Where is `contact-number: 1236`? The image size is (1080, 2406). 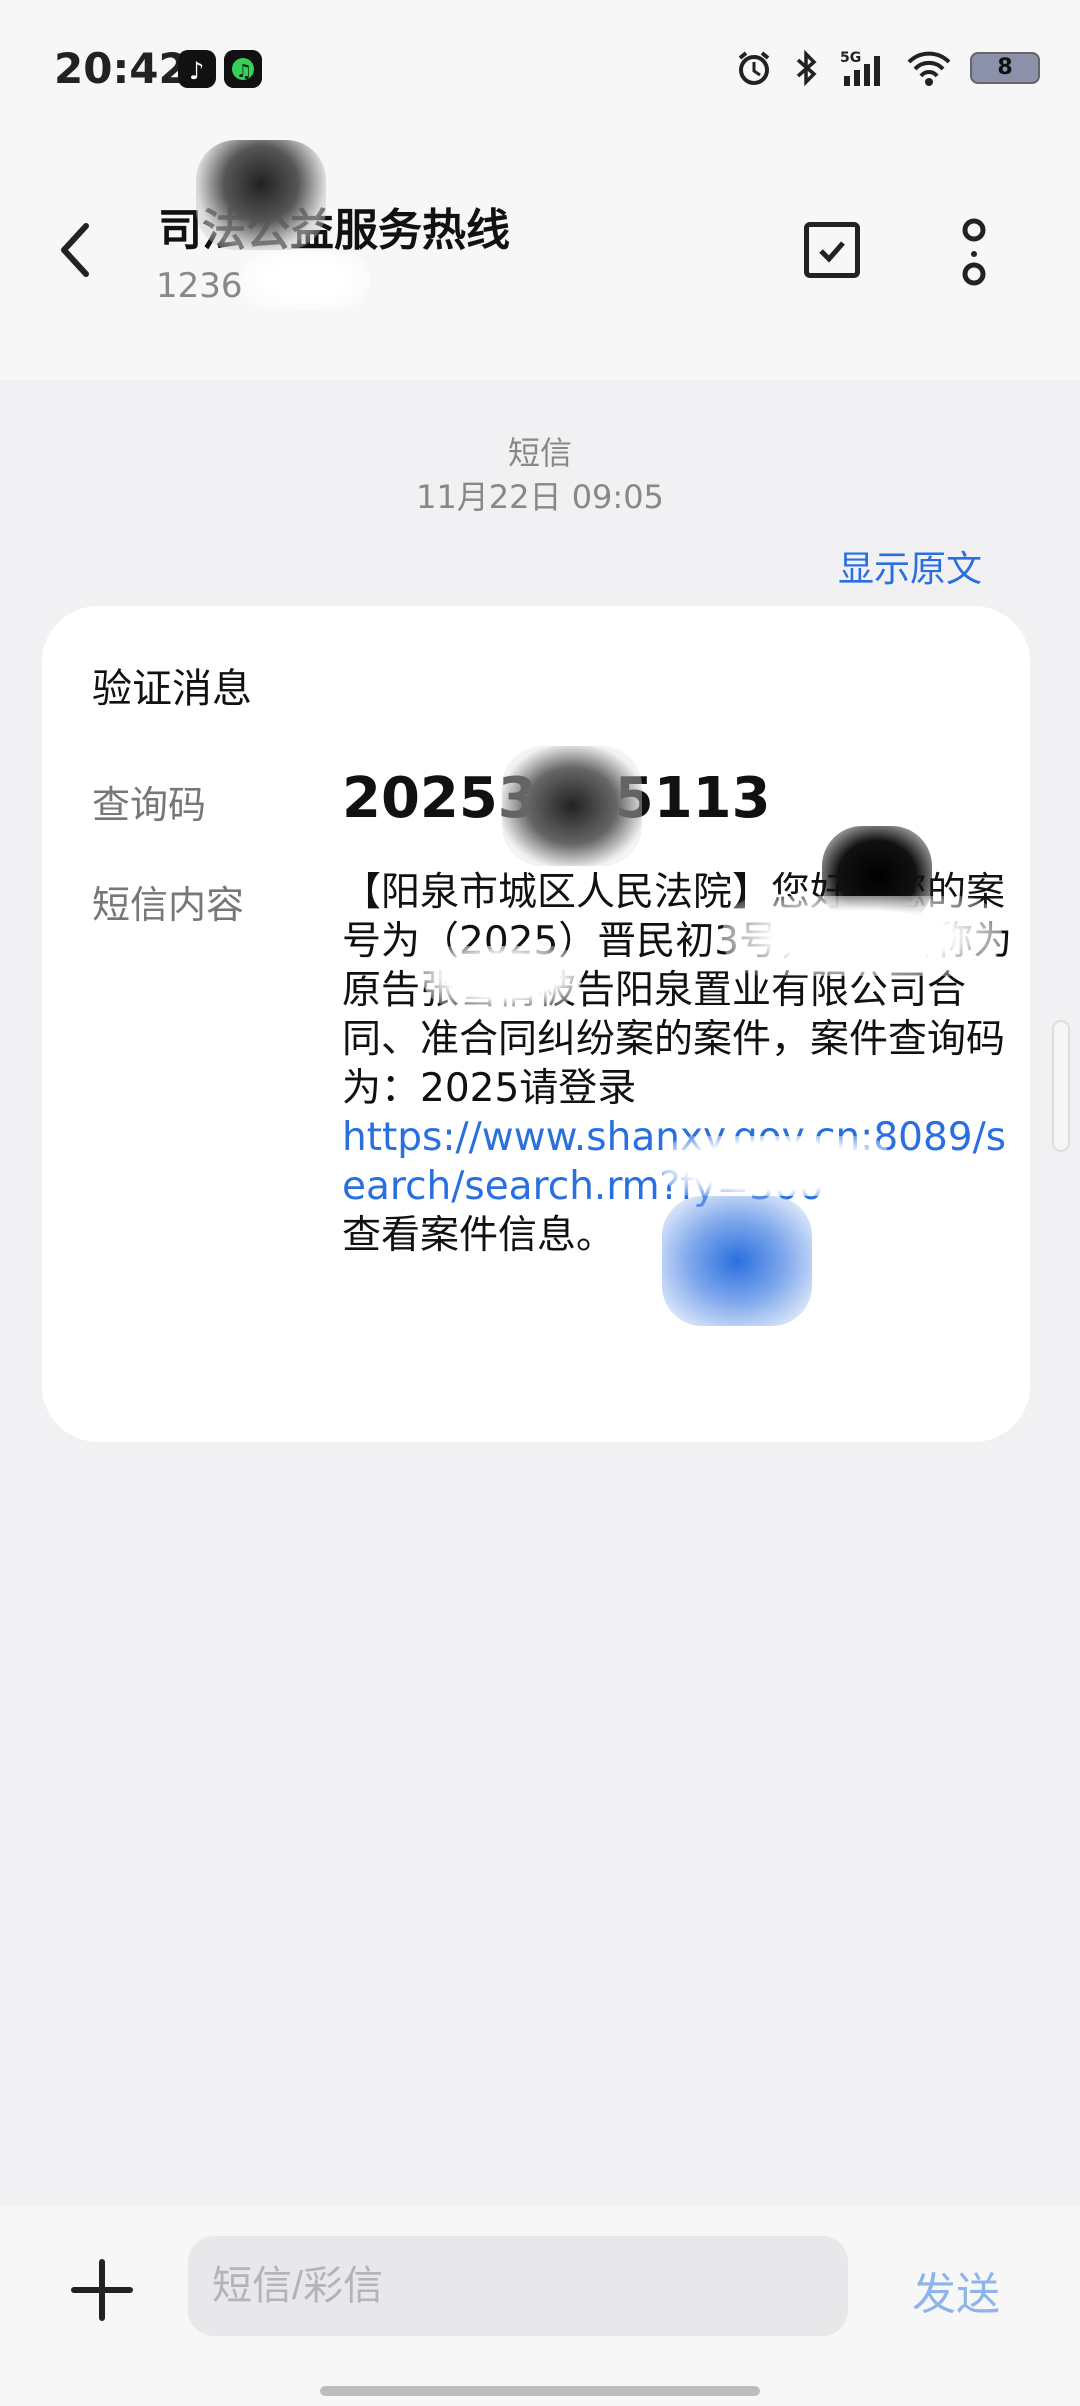 contact-number: 1236 is located at coordinates (199, 286).